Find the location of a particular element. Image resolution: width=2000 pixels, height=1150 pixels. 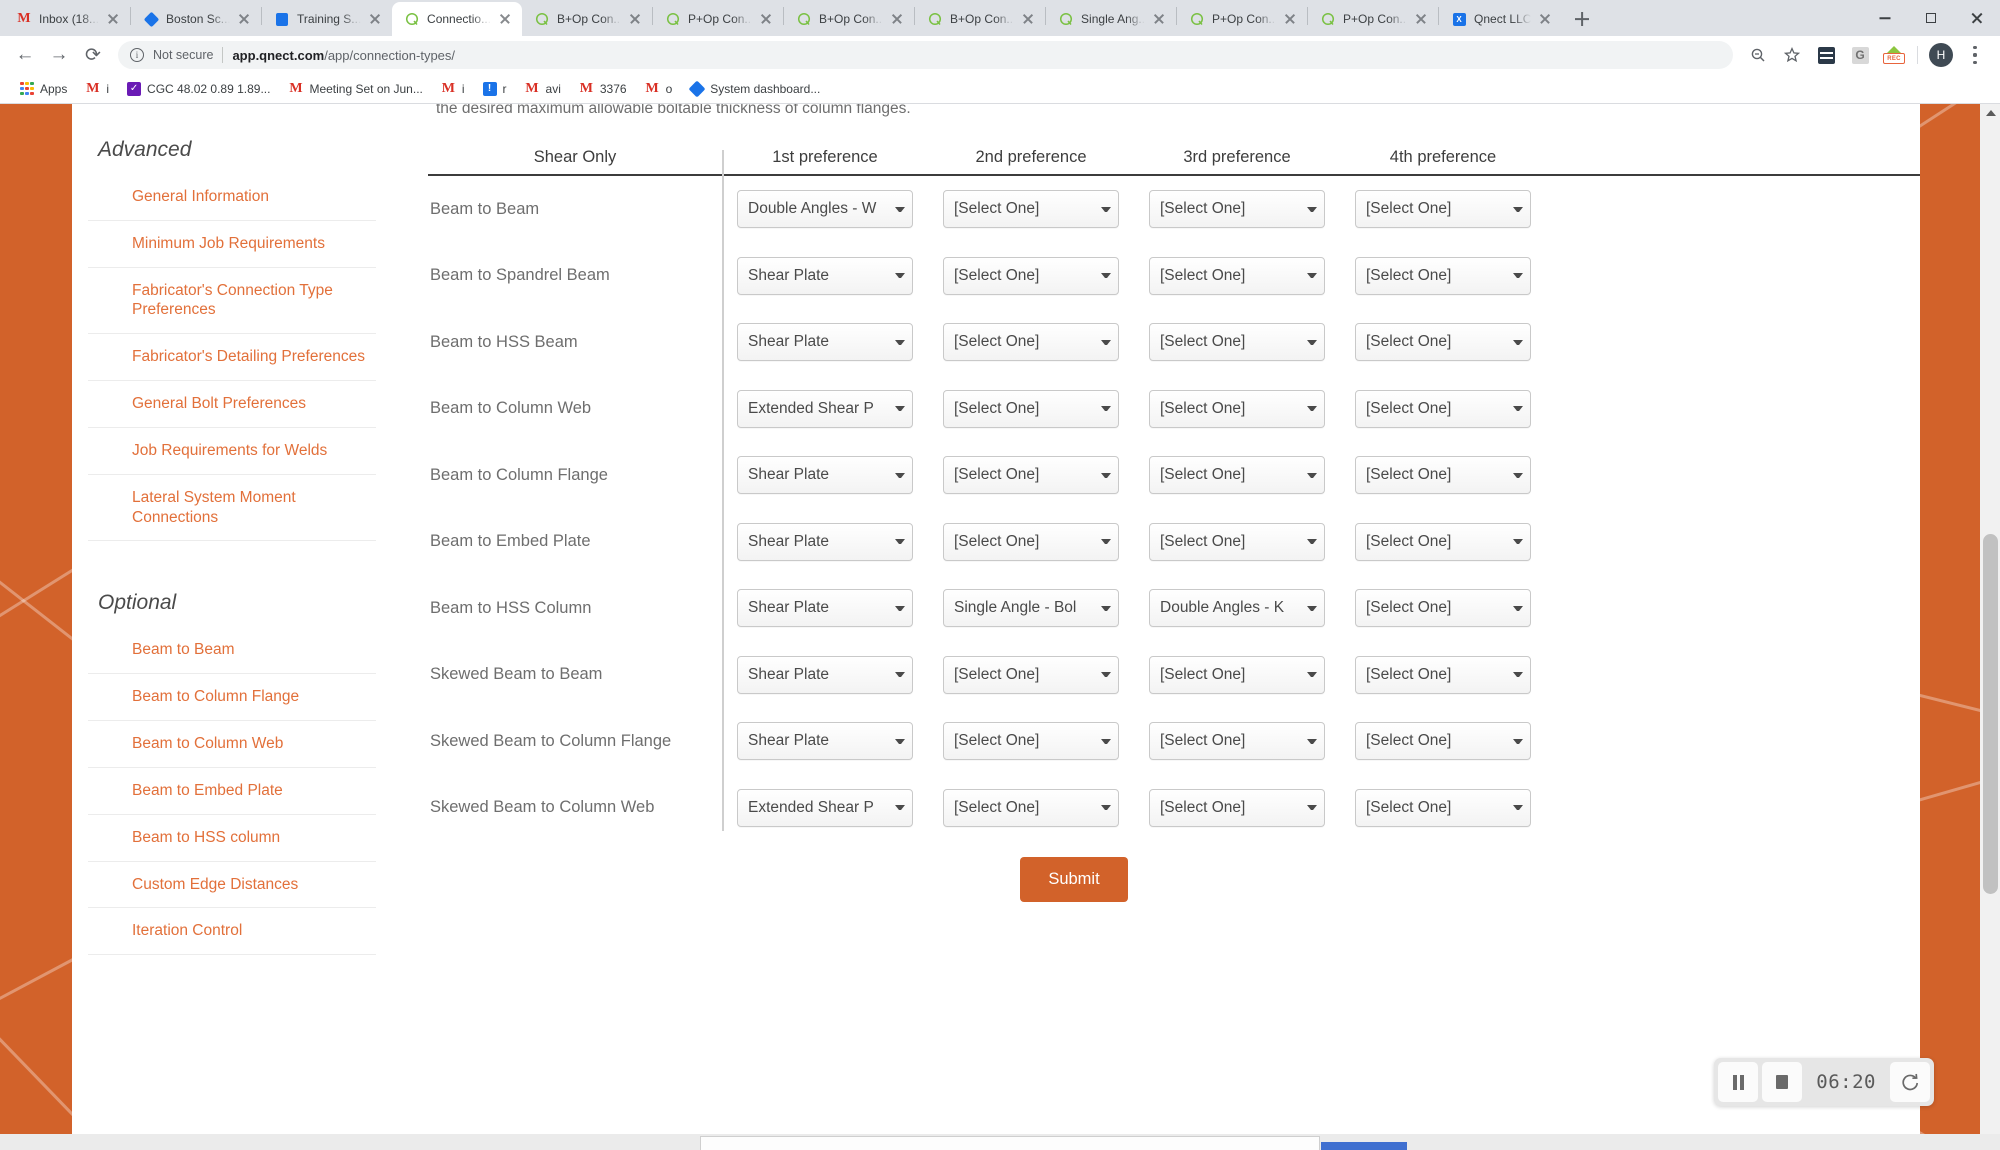

sidebar-item-job-requirements-for-welds: Job Requirements for Welds is located at coordinates (232, 451).